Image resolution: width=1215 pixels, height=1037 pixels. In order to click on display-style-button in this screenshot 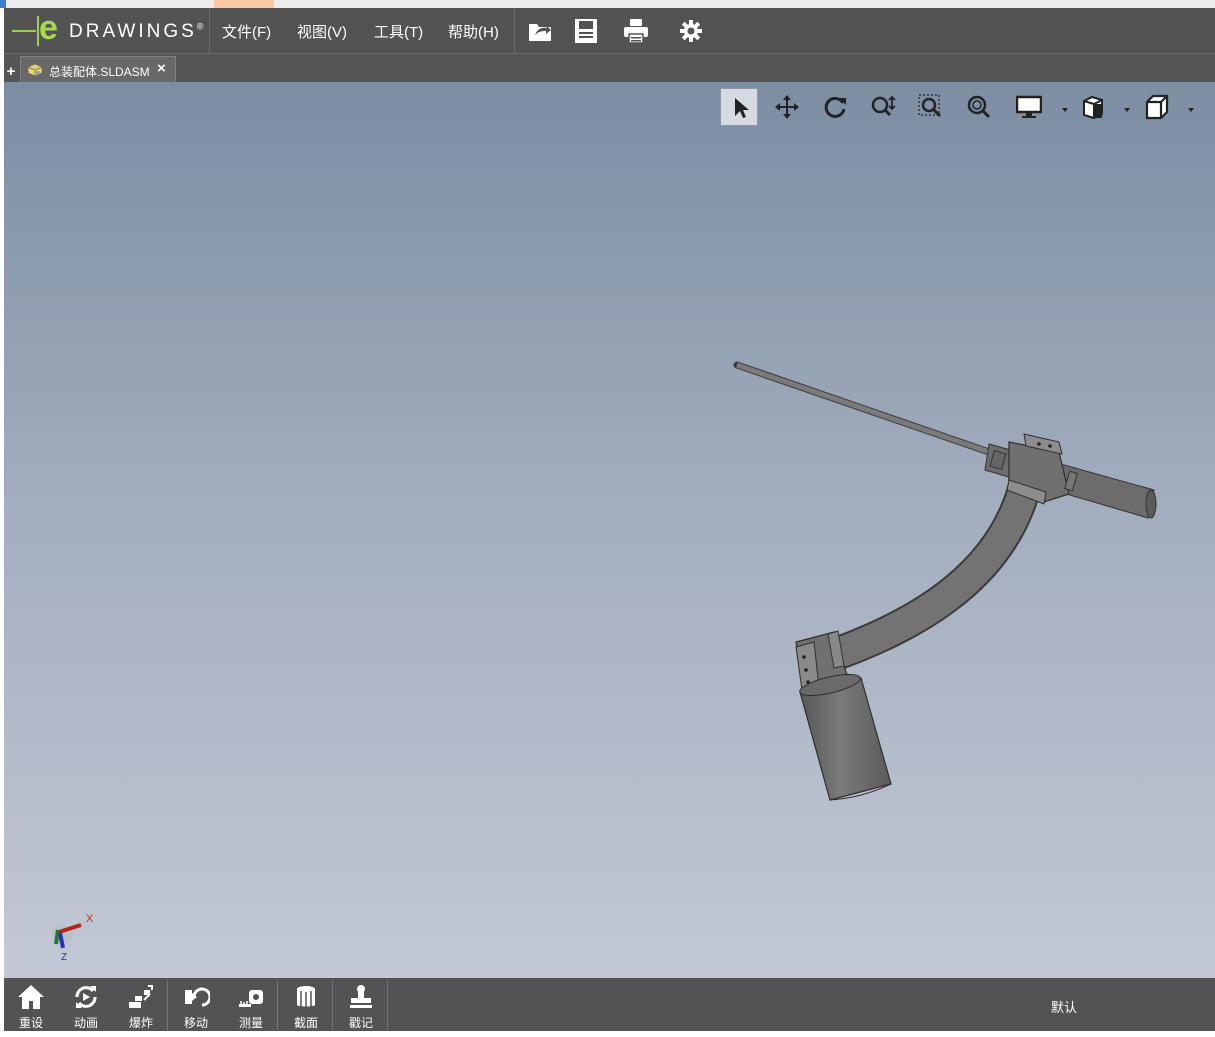, I will do `click(1039, 107)`.